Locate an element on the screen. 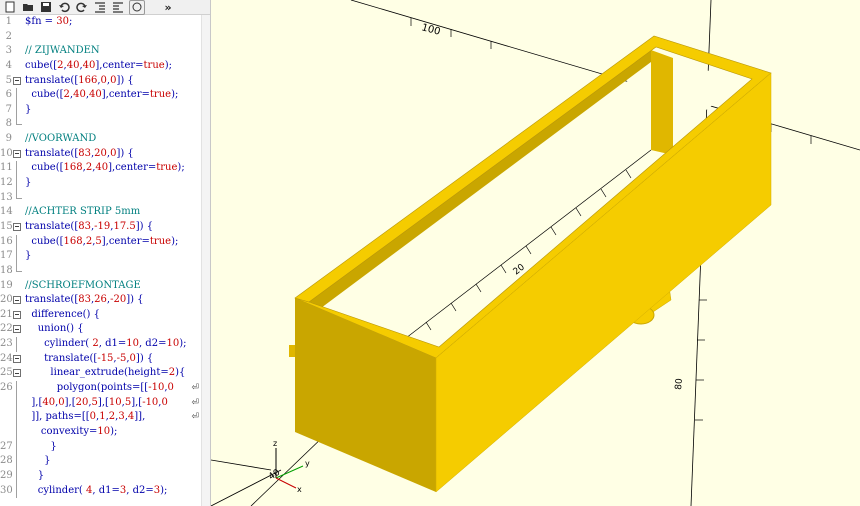  line-number: 10 is located at coordinates (6, 153).